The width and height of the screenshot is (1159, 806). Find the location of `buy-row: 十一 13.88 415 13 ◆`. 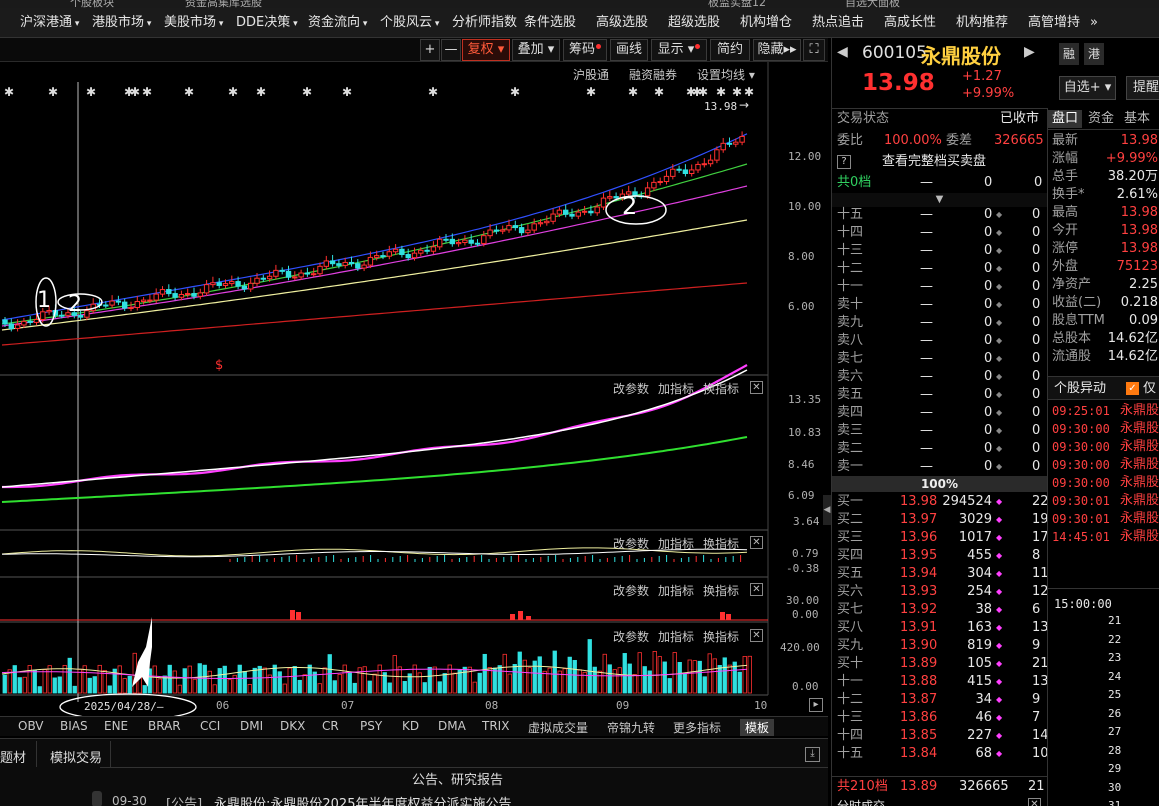

buy-row: 十一 13.88 415 13 ◆ is located at coordinates (940, 682).